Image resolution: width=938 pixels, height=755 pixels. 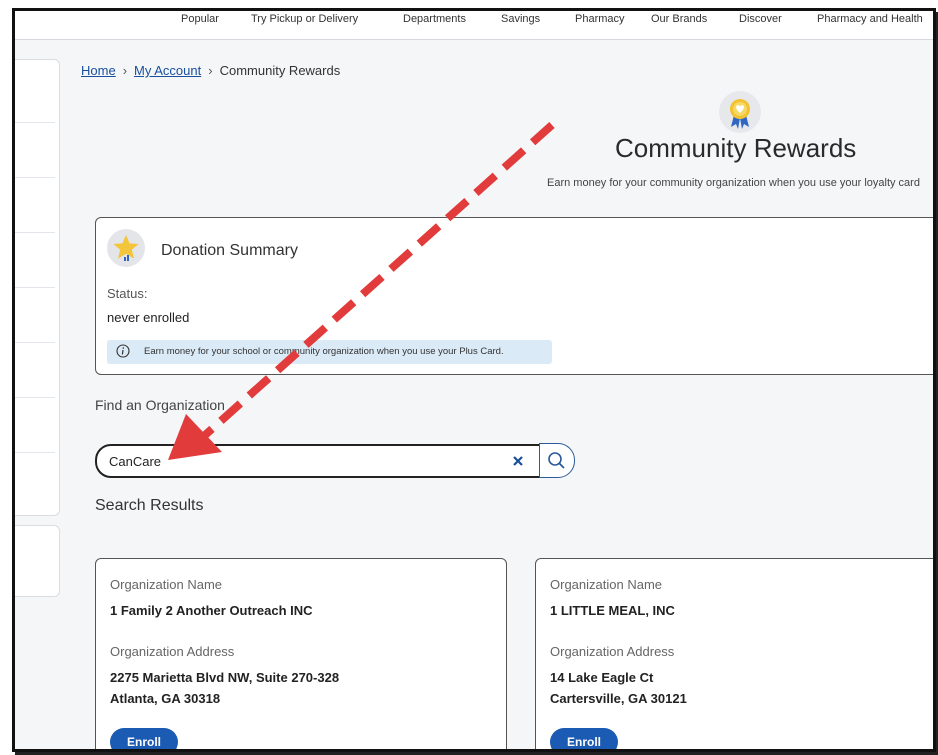 I want to click on star-icon, so click(x=126, y=248).